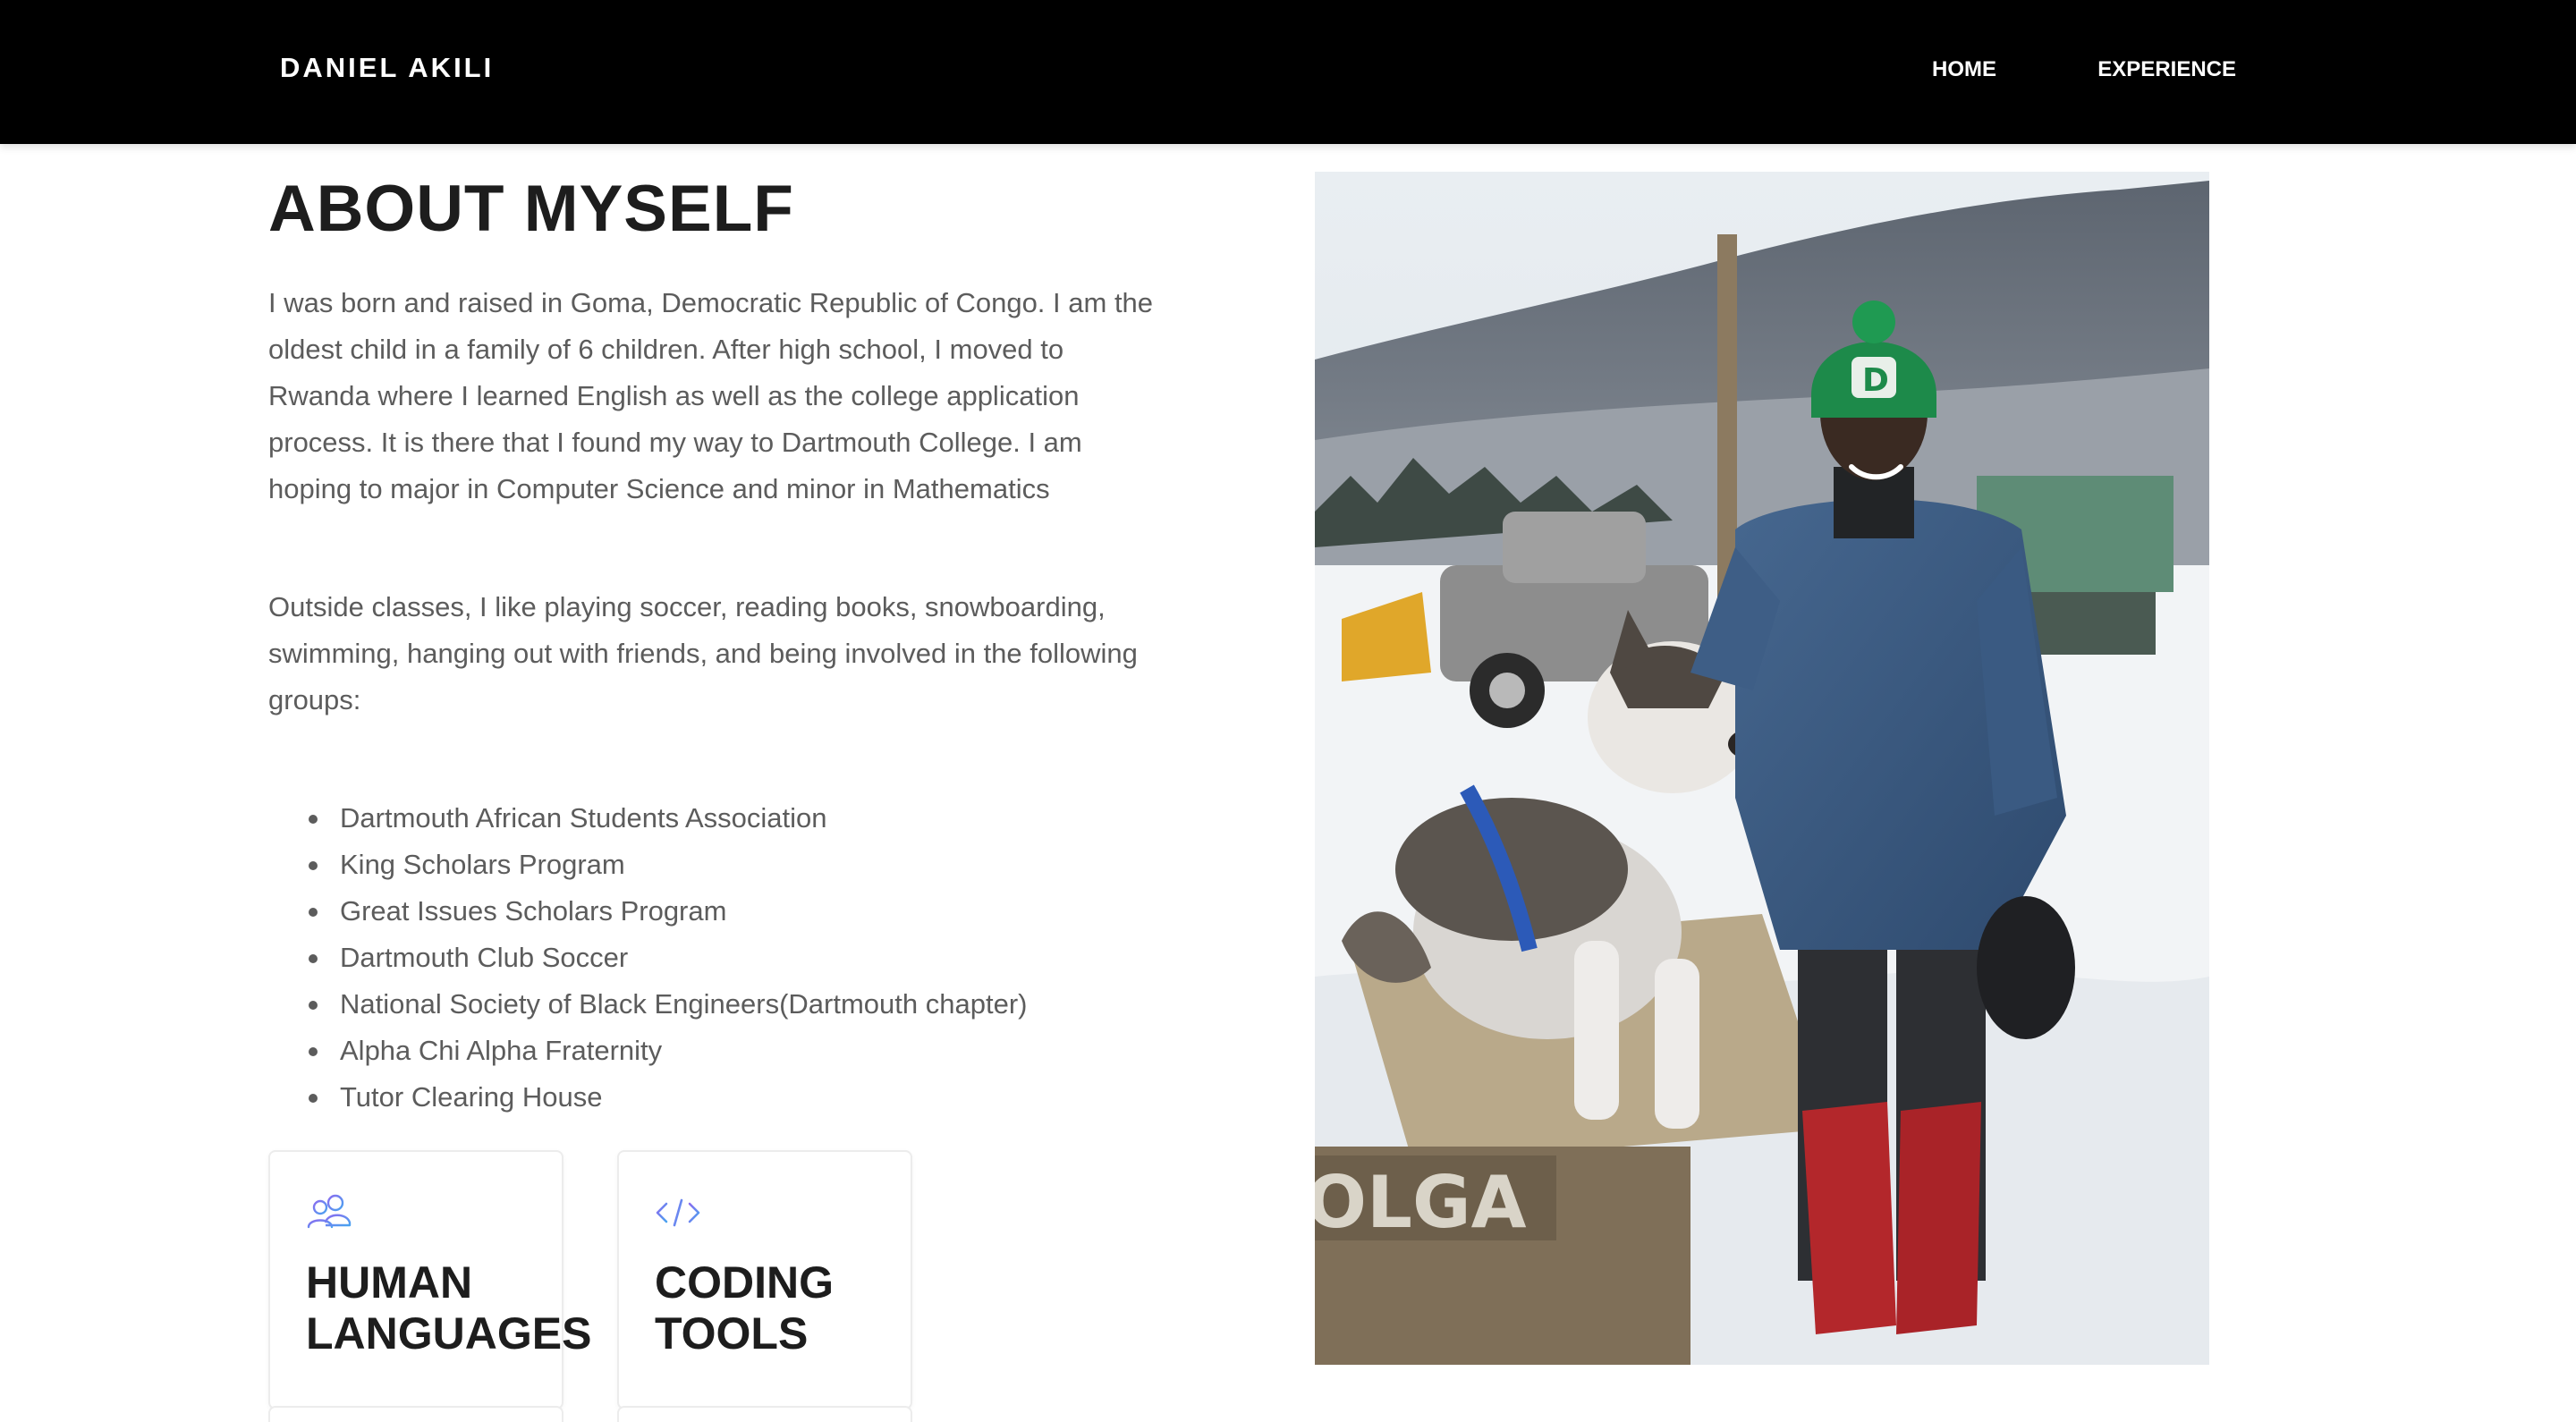  What do you see at coordinates (2084, 70) in the screenshot?
I see `main-nav: HOME EXPERIENCE` at bounding box center [2084, 70].